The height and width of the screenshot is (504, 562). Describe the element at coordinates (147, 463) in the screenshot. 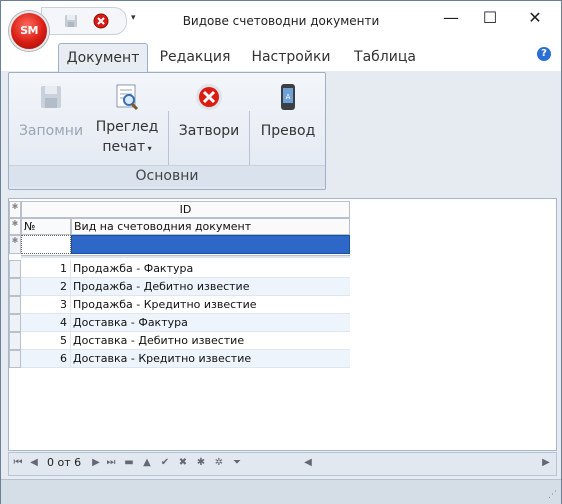

I see `move-up-icon: ▲` at that location.